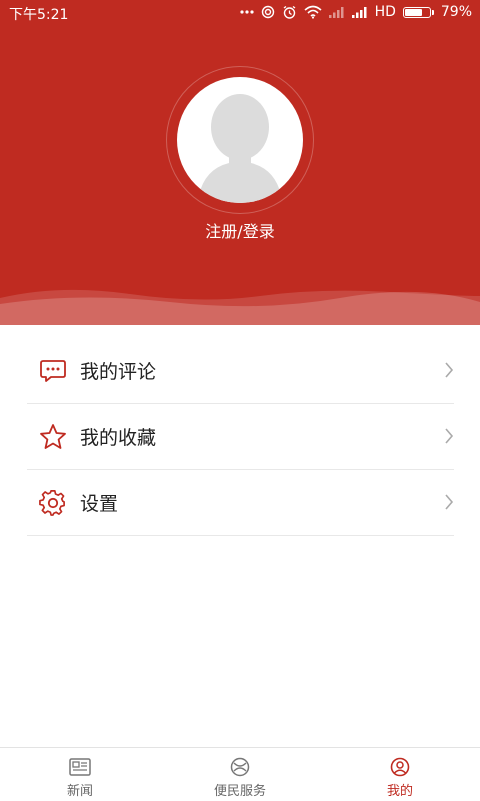 The width and height of the screenshot is (480, 801). Describe the element at coordinates (240, 230) in the screenshot. I see `register-login-link: 注册/登录` at that location.